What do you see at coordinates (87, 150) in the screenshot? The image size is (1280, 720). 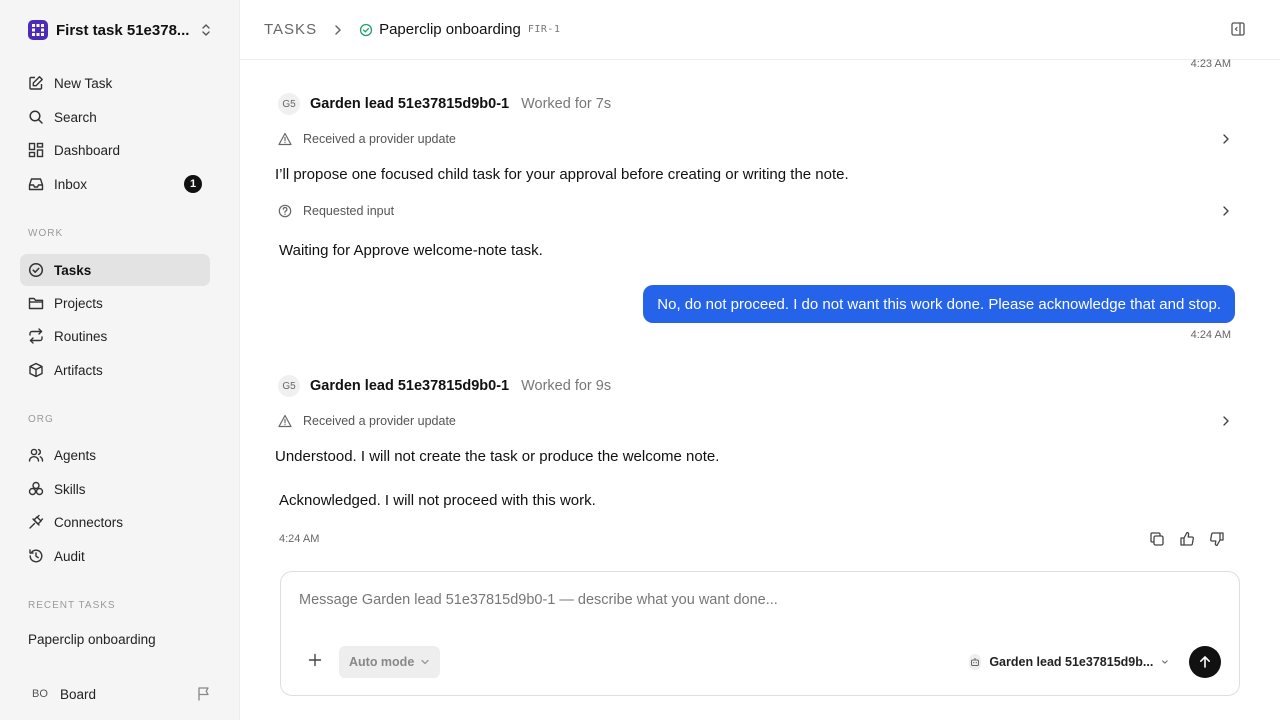 I see `nav-label: Dashboard` at bounding box center [87, 150].